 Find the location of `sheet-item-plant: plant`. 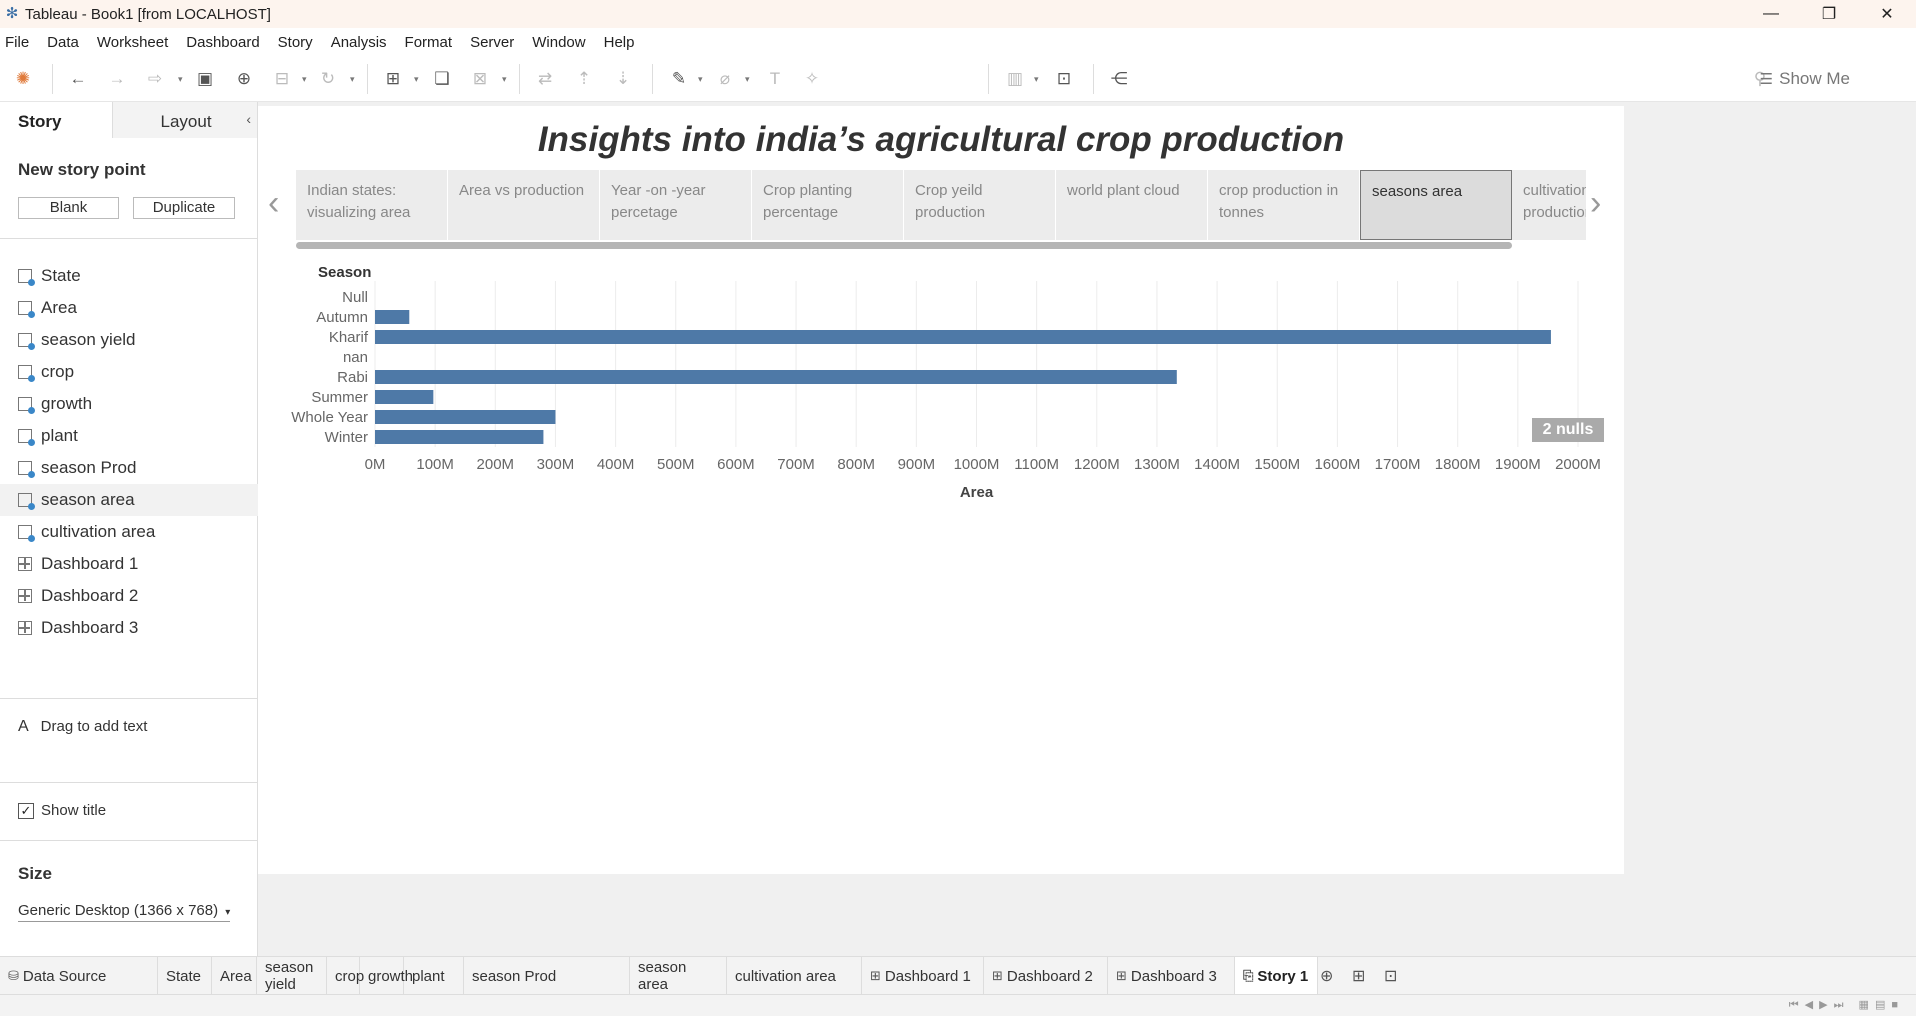

sheet-item-plant: plant is located at coordinates (129, 436).